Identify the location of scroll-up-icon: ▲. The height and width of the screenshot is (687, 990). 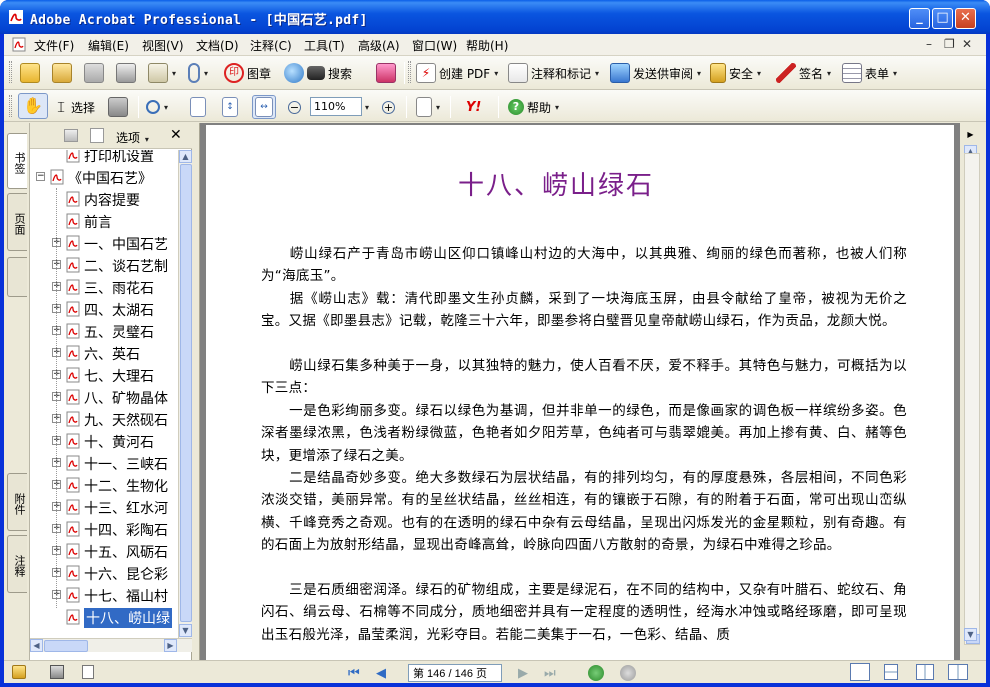
(185, 156).